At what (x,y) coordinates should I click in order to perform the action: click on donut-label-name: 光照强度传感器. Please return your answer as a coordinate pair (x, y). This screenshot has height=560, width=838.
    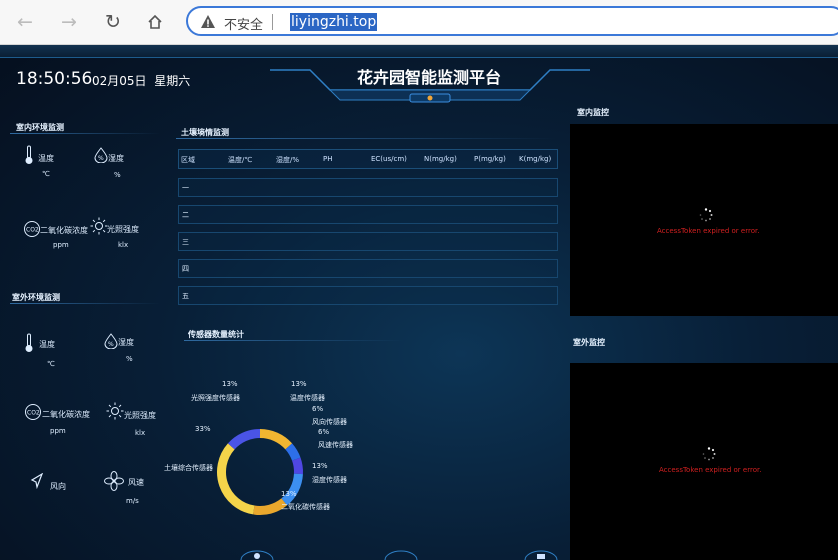
    Looking at the image, I should click on (215, 398).